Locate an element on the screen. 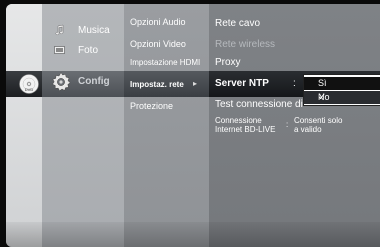  network-item-proxy: Proxy is located at coordinates (228, 62).